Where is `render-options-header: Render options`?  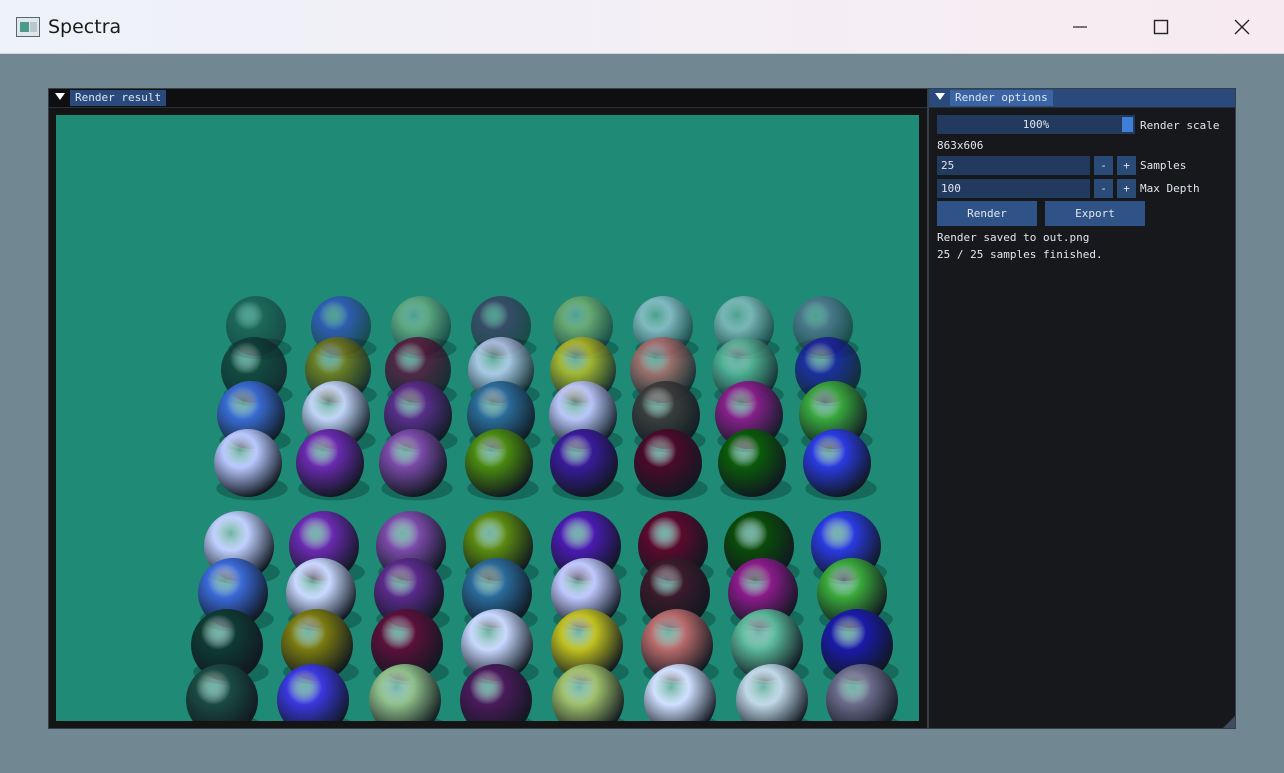
render-options-header: Render options is located at coordinates (1082, 98).